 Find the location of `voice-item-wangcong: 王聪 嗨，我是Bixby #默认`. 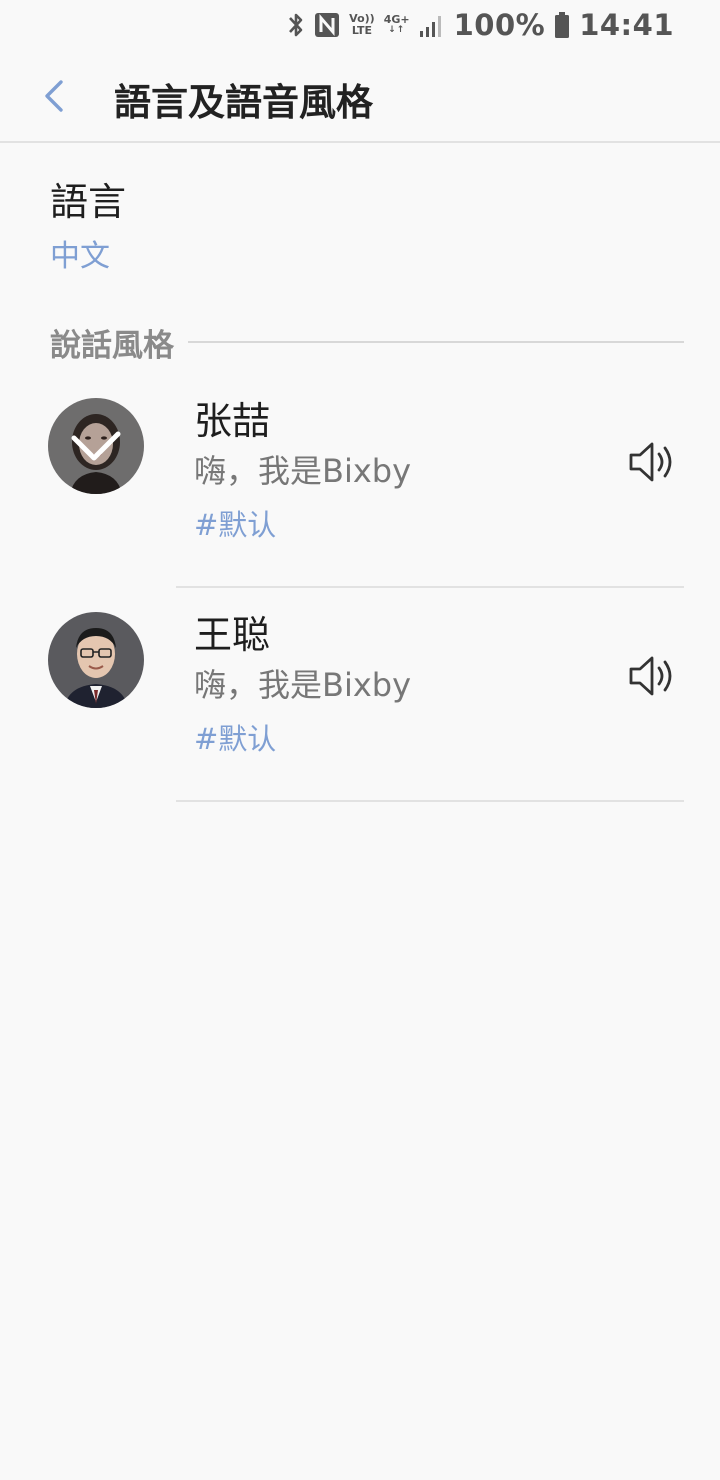

voice-item-wangcong: 王聪 嗨，我是Bixby #默认 is located at coordinates (360, 695).